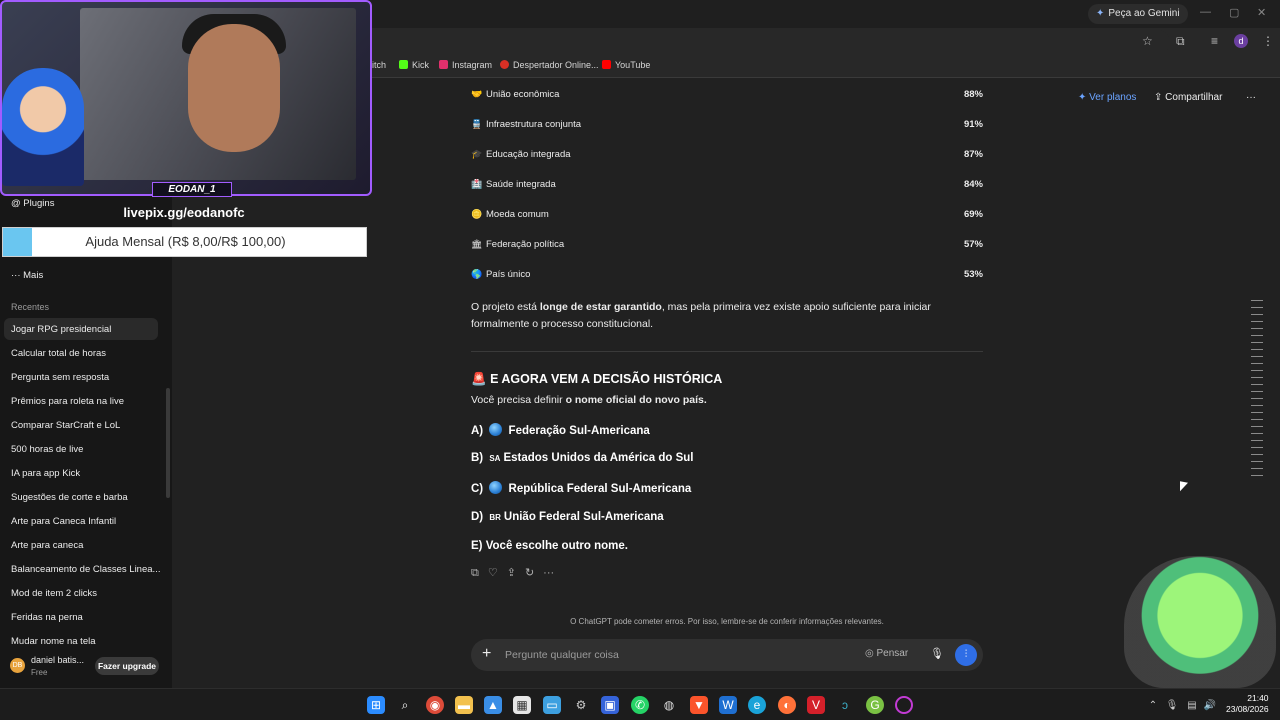  Describe the element at coordinates (875, 705) in the screenshot. I see `app-icon: G` at that location.